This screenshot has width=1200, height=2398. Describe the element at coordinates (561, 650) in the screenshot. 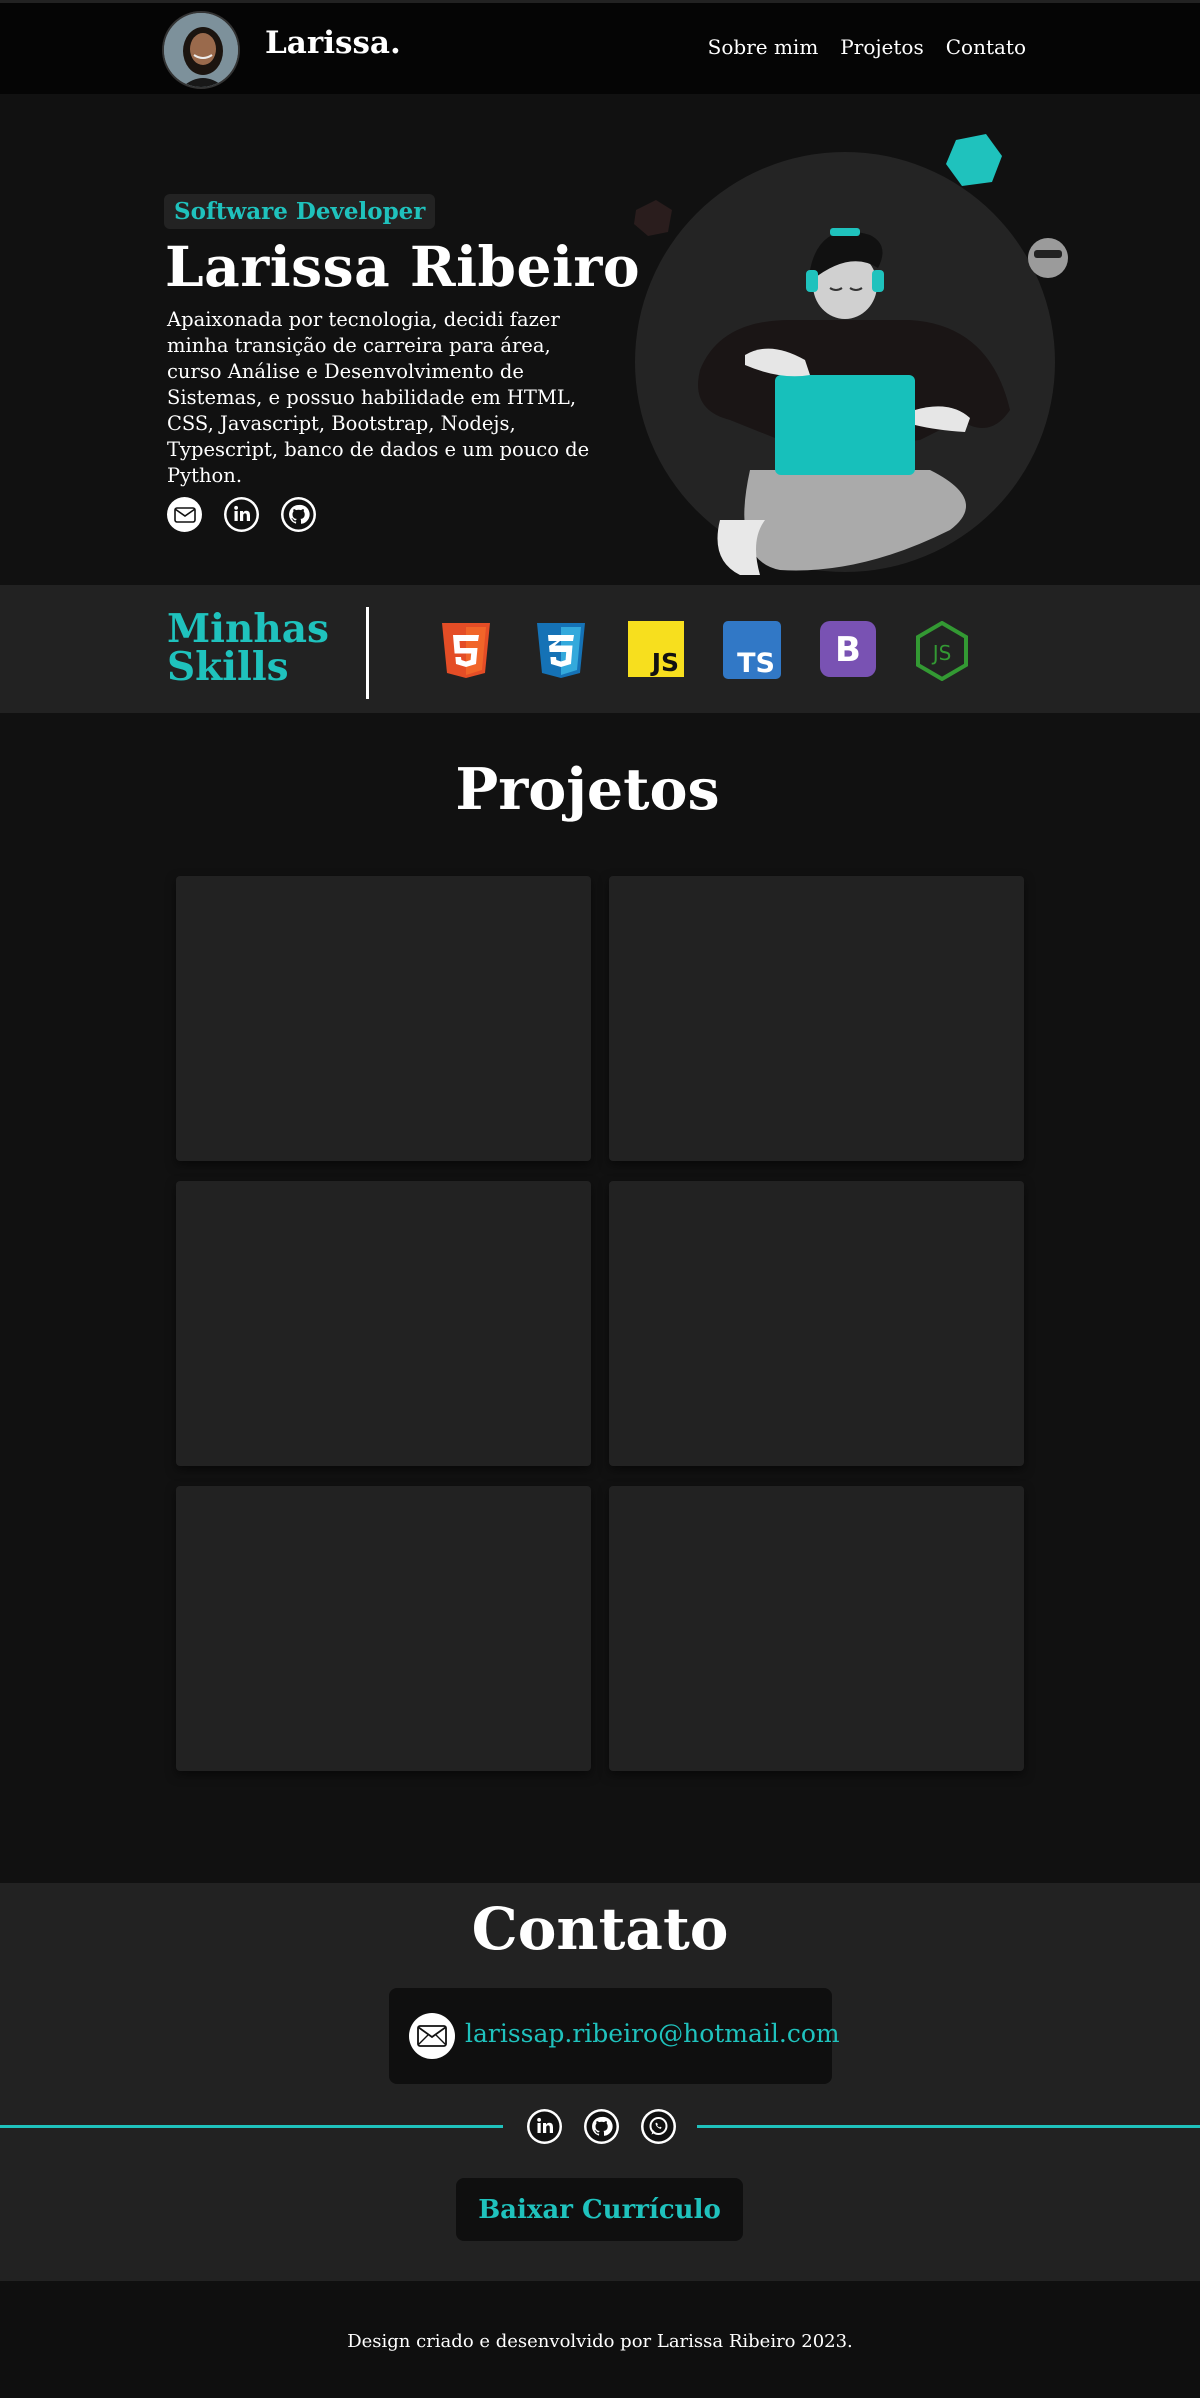

I see `css3-icon` at that location.